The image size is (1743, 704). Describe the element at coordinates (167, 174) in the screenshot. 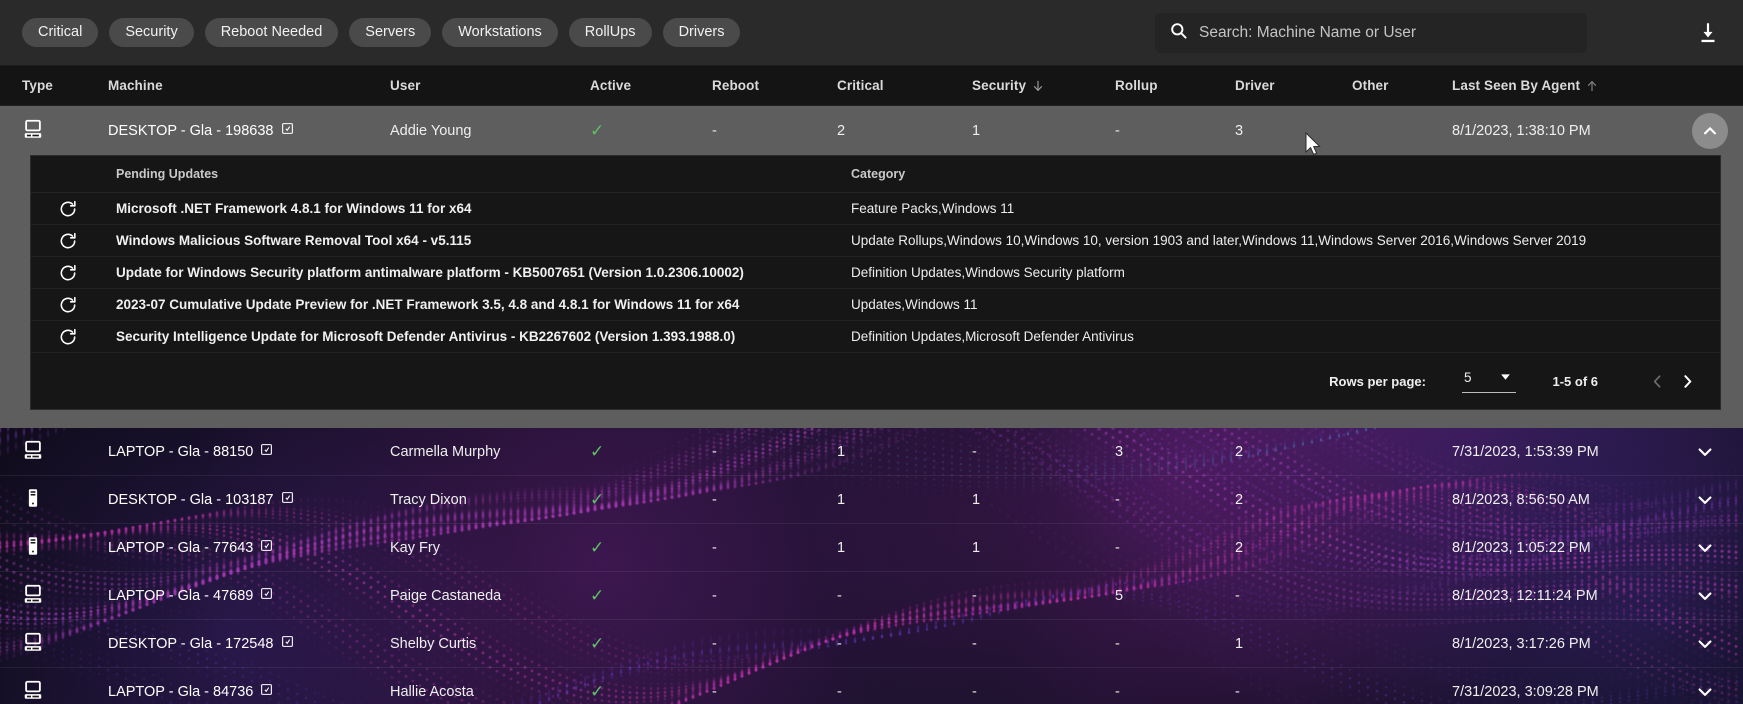

I see `pending-updates-label: Pending Updates` at that location.